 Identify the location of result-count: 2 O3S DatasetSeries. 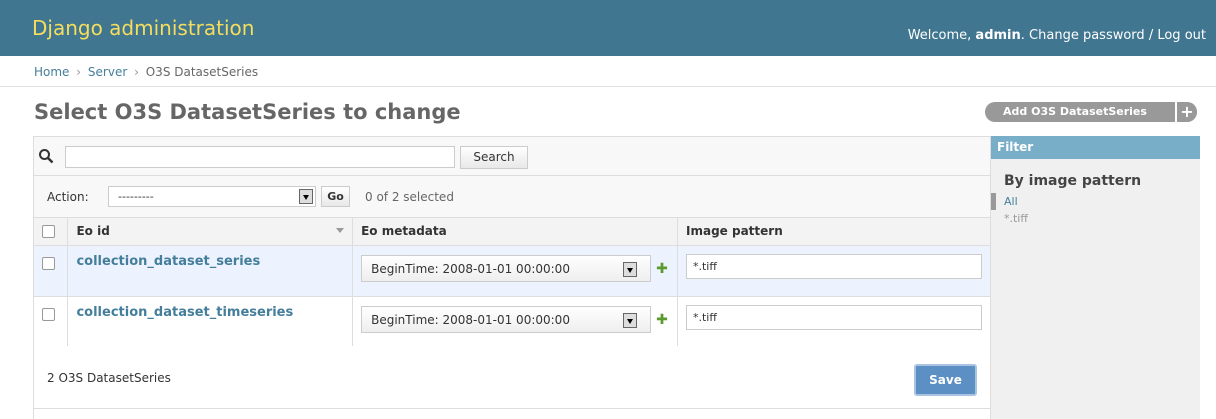
(109, 378).